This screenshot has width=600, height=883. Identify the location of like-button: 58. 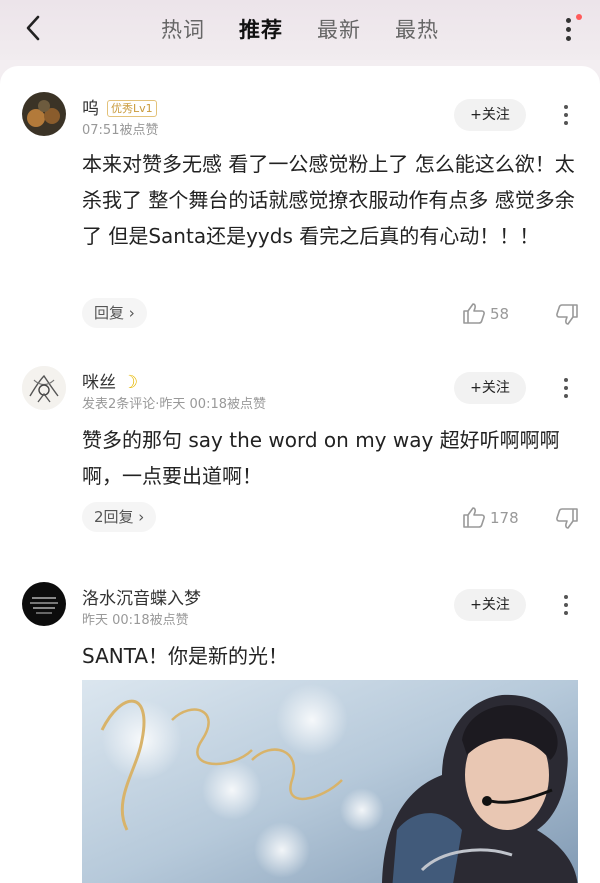
(492, 314).